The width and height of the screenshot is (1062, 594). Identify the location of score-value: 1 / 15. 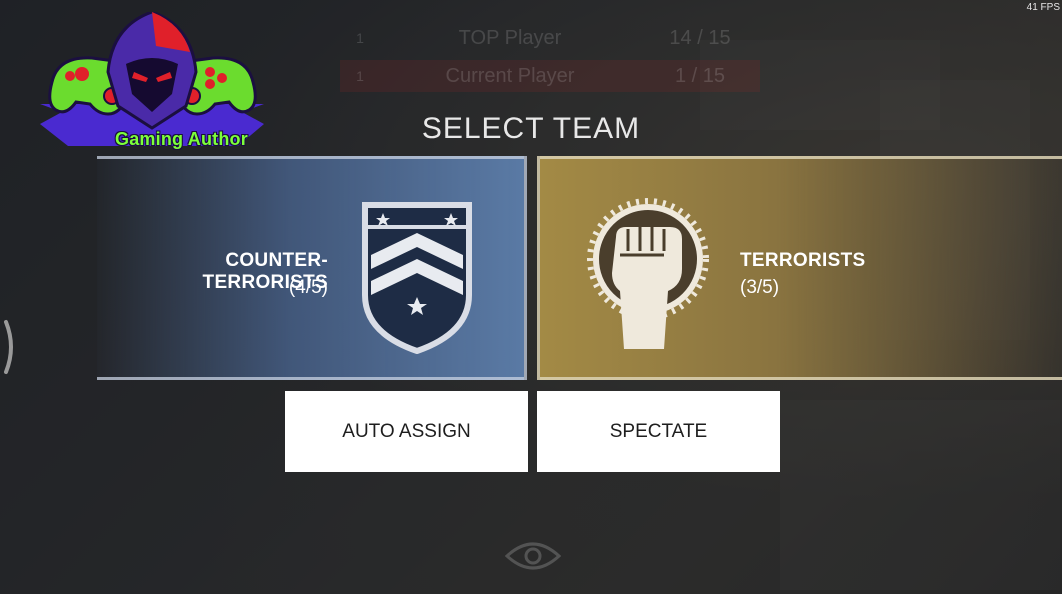
(700, 75).